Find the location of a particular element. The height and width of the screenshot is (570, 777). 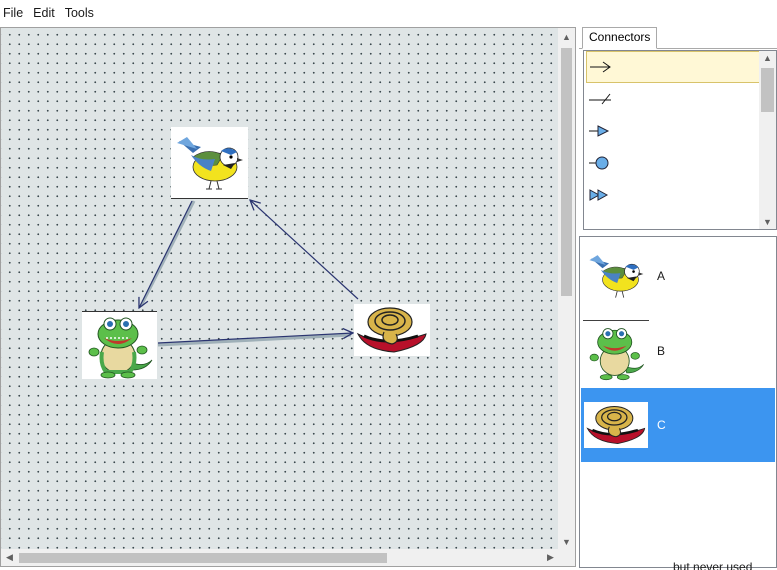

filled-triangle-connector-icon is located at coordinates (599, 131).